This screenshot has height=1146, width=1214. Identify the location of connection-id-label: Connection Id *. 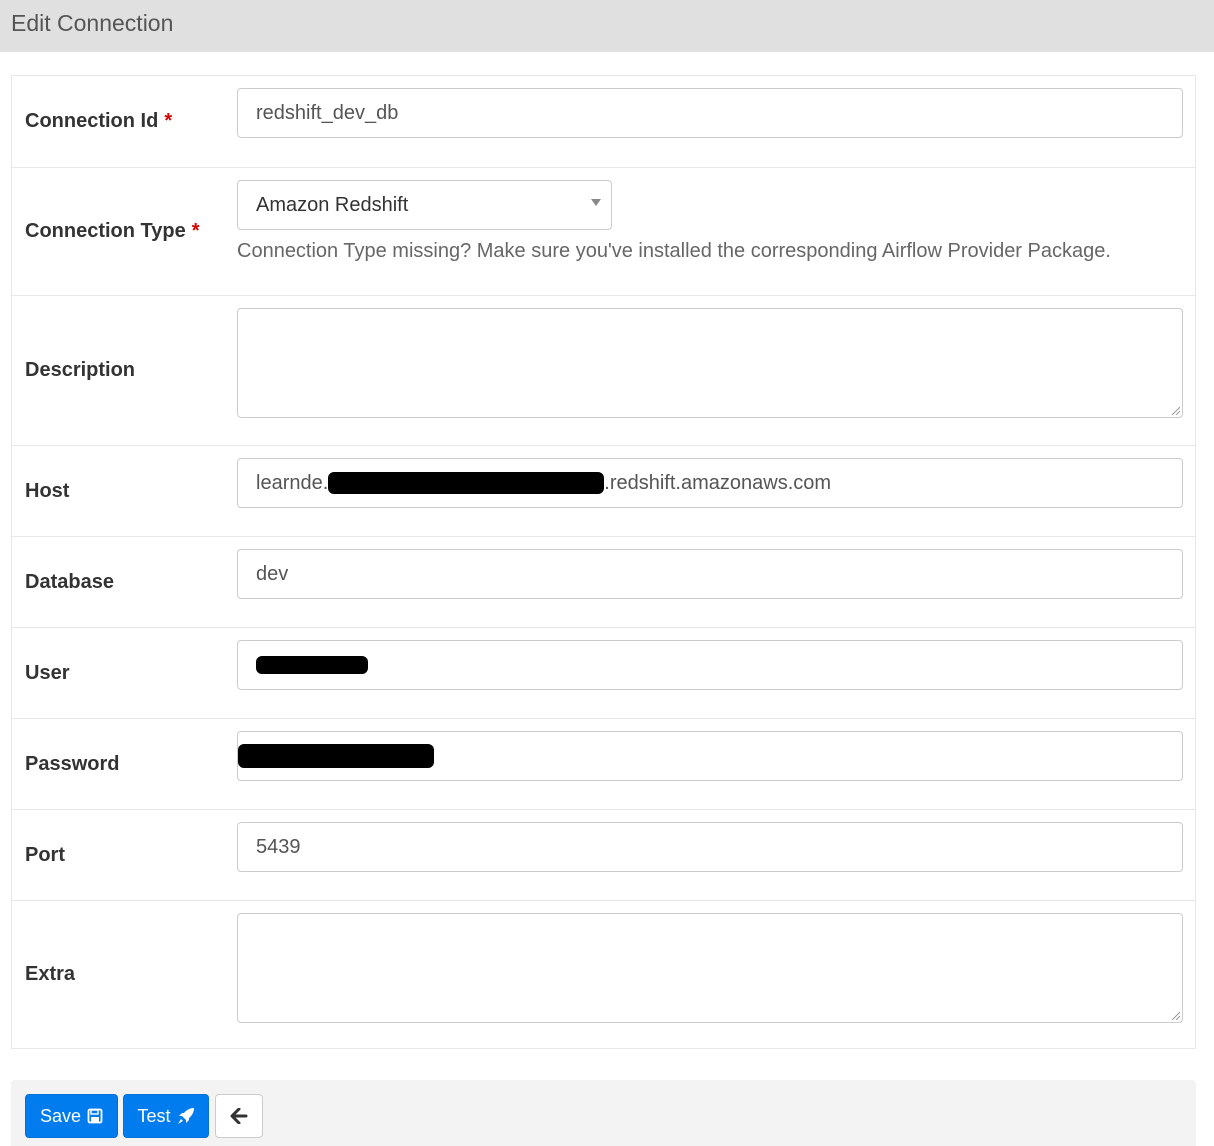
(98, 121).